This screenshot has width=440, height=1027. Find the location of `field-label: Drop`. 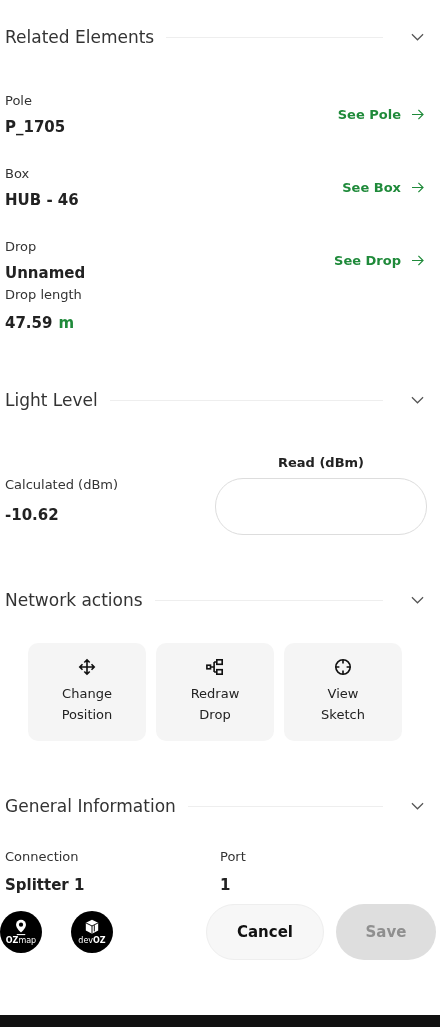

field-label: Drop is located at coordinates (21, 246).